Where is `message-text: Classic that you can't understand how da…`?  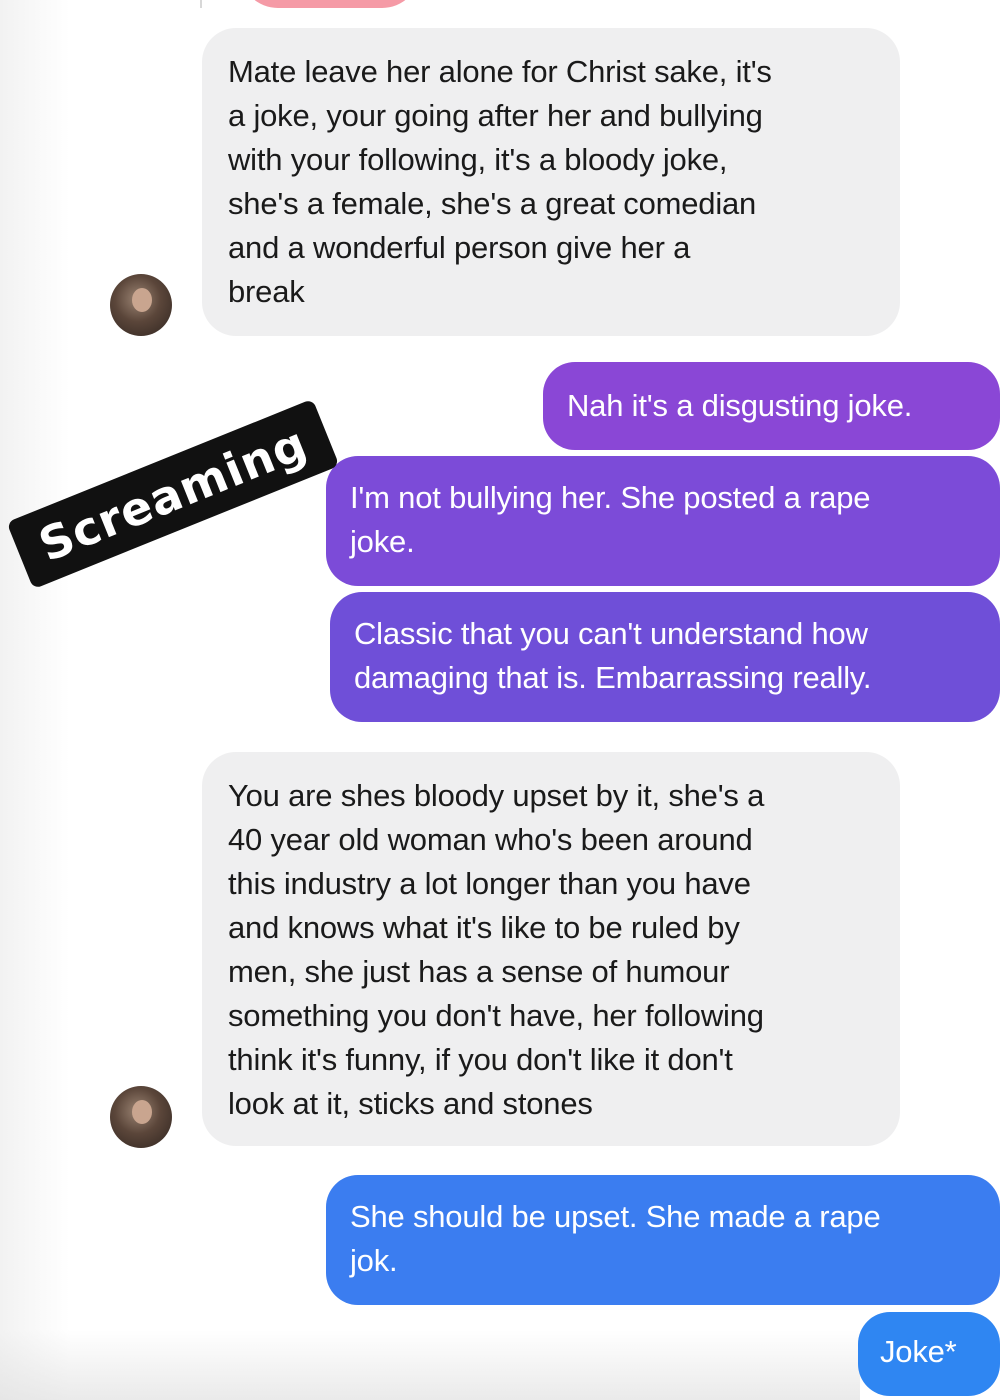
message-text: Classic that you can't understand how da… is located at coordinates (613, 655).